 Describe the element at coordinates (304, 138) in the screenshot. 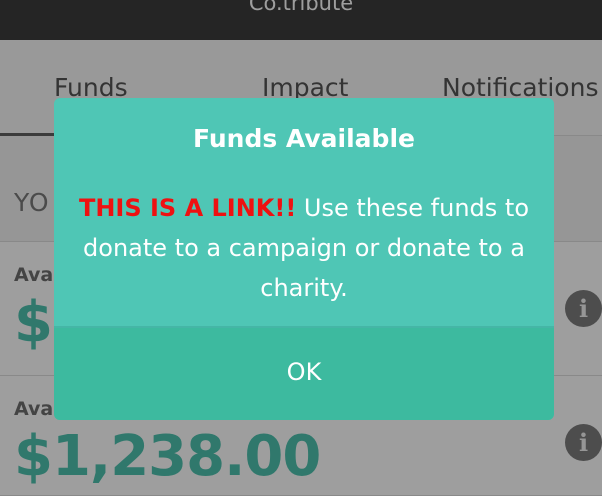

I see `dialog-title: Funds Available` at that location.